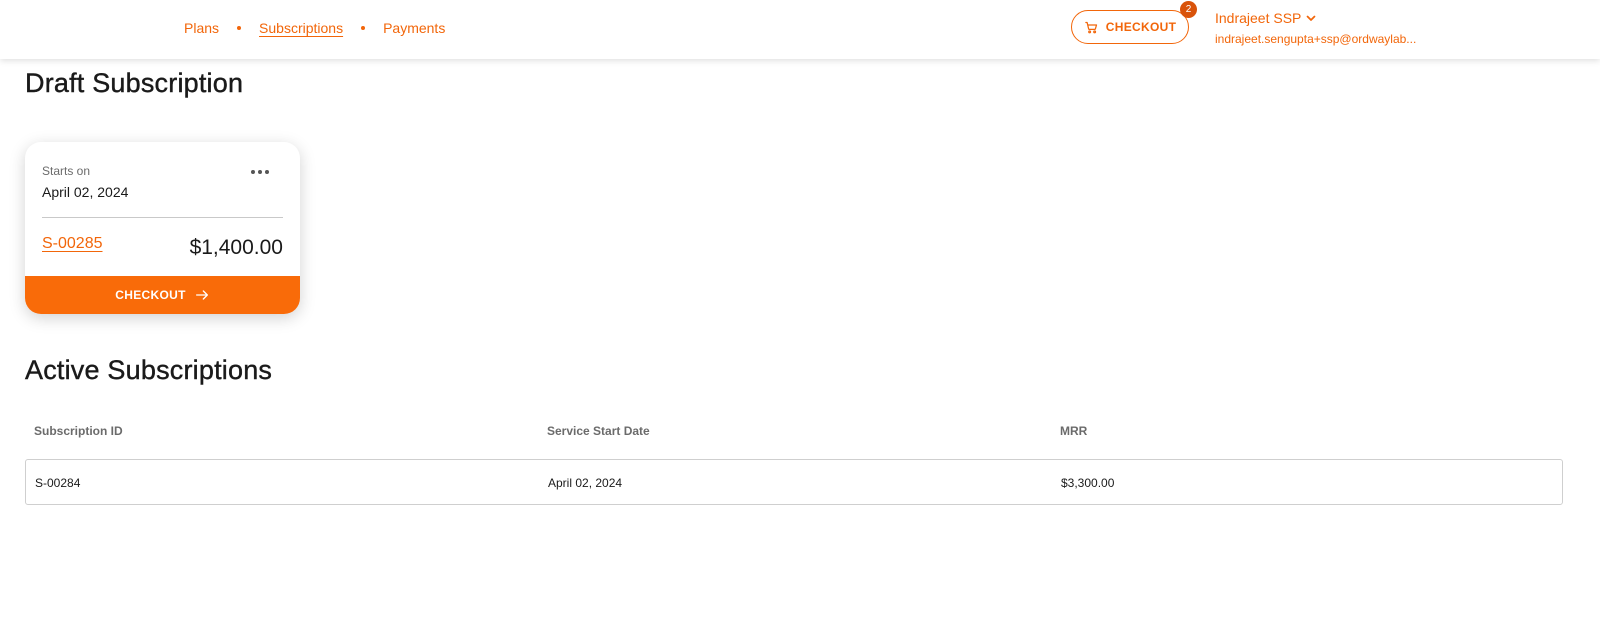 This screenshot has width=1600, height=637. What do you see at coordinates (1258, 18) in the screenshot?
I see `user-name: Indrajeet SSP` at bounding box center [1258, 18].